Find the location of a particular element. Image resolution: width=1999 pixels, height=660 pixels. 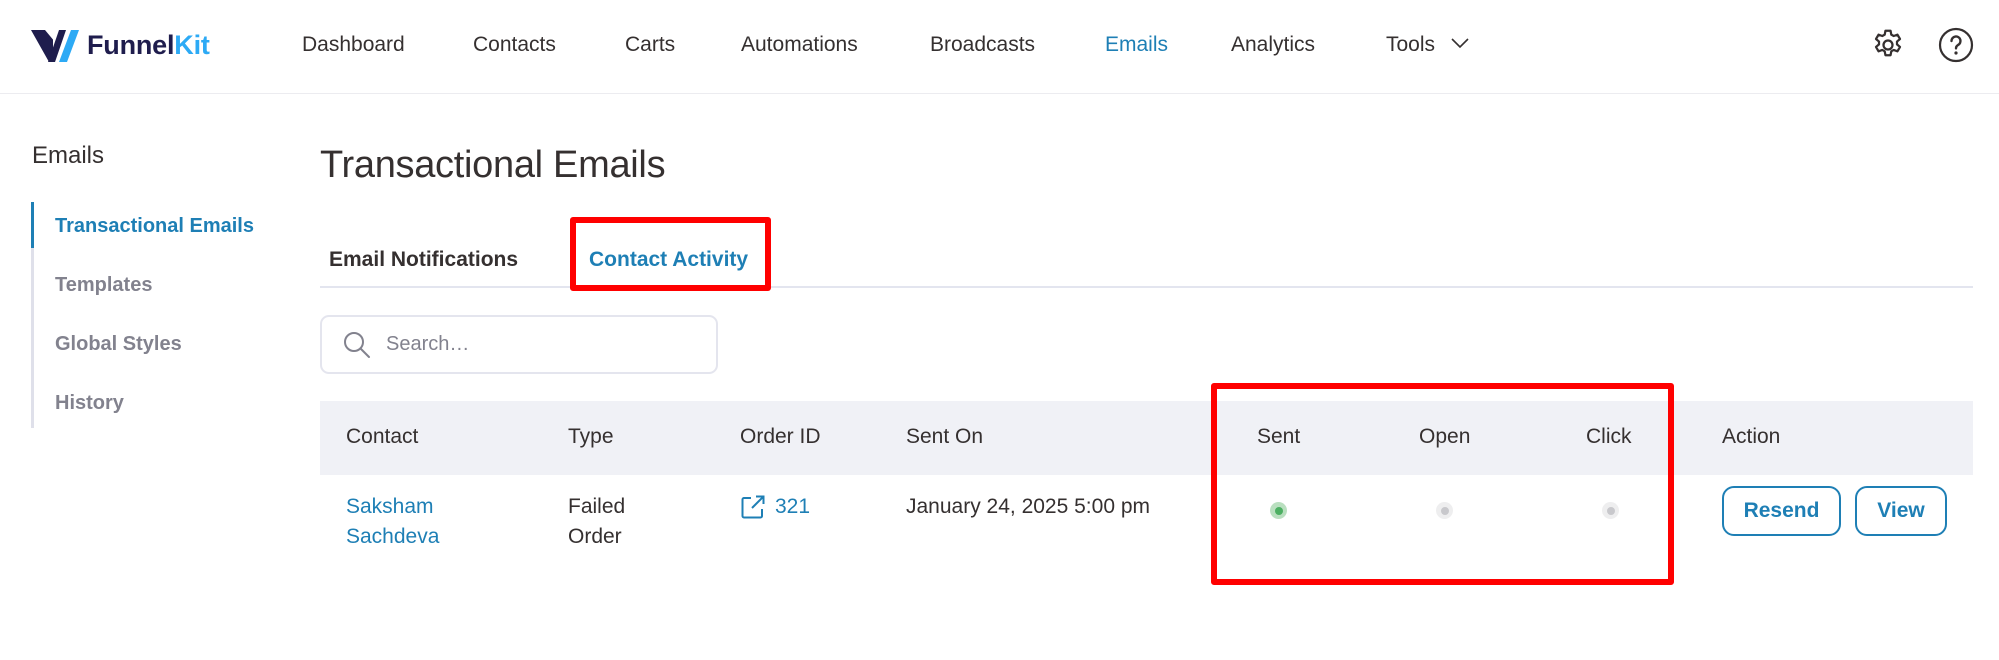

help-button is located at coordinates (1956, 45).